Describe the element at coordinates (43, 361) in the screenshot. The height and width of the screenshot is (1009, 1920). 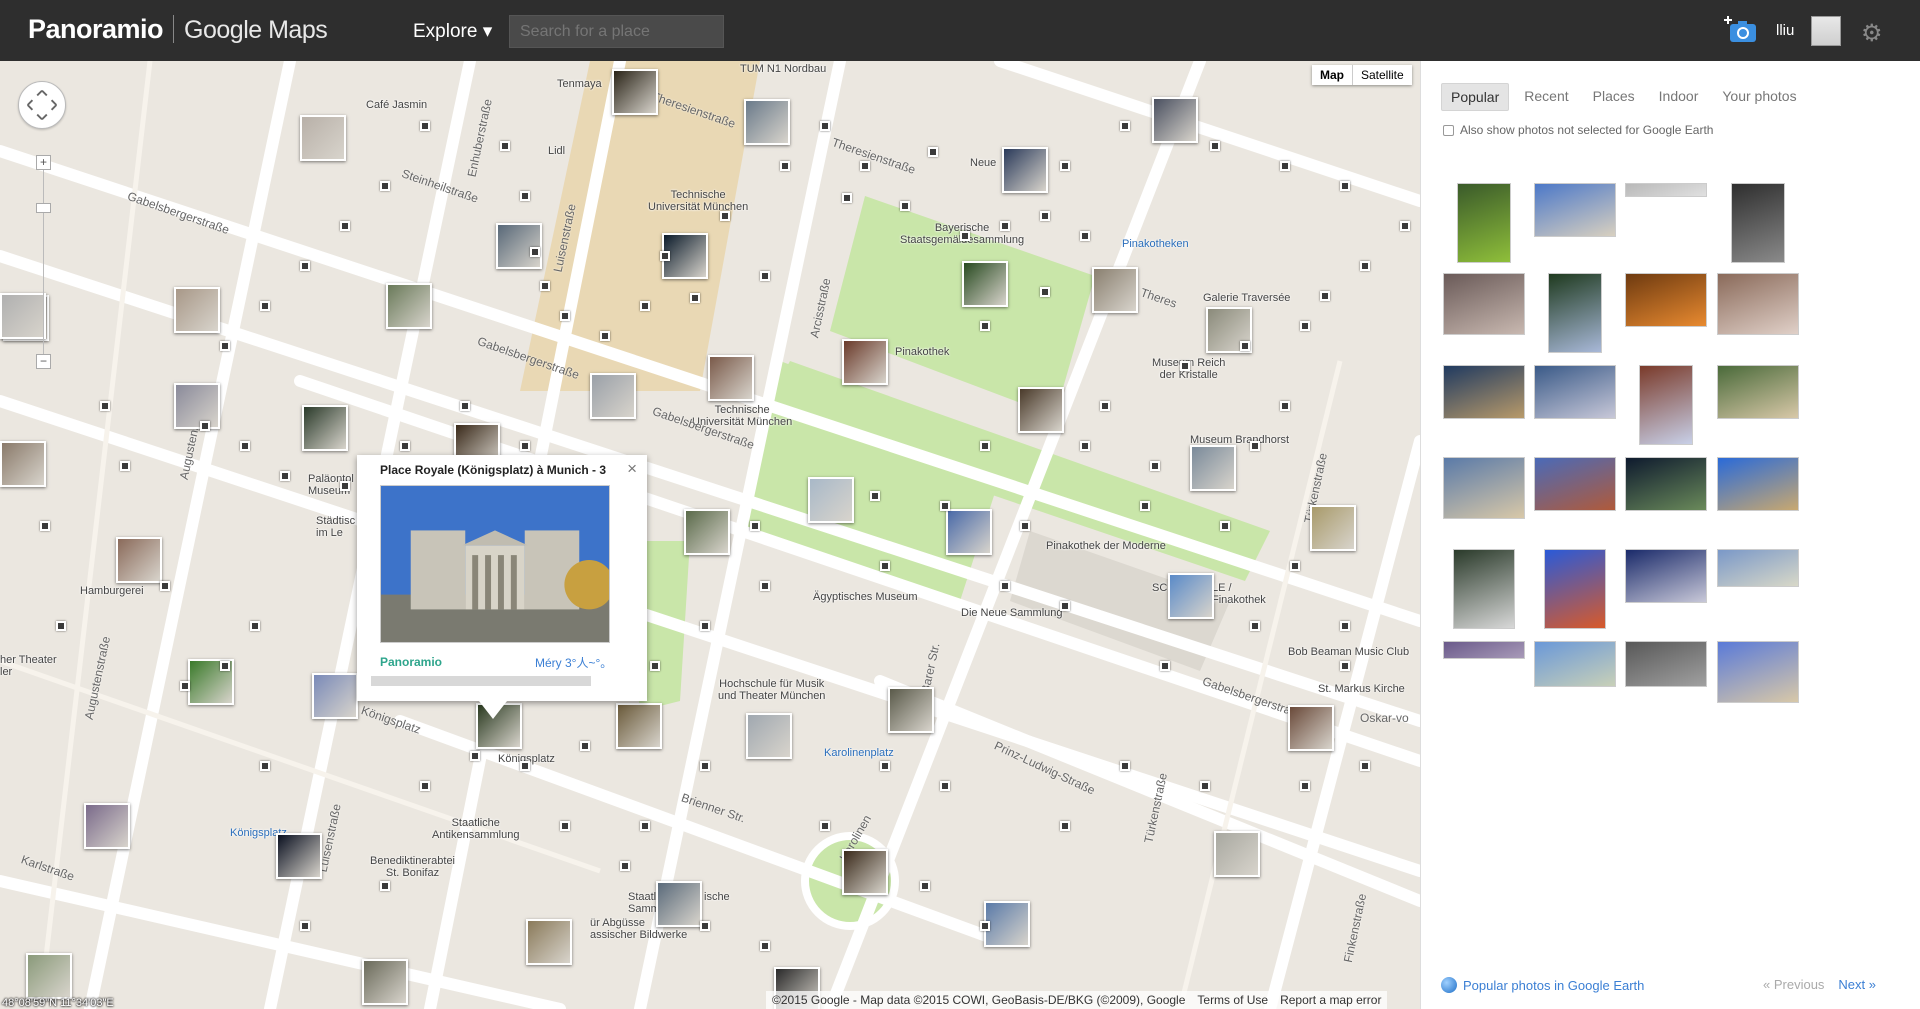
I see `zoom-out-button: −` at that location.